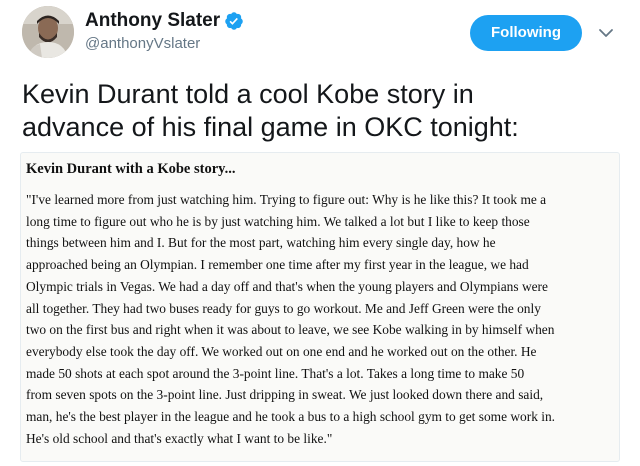  I want to click on chevron-down-icon, so click(606, 33).